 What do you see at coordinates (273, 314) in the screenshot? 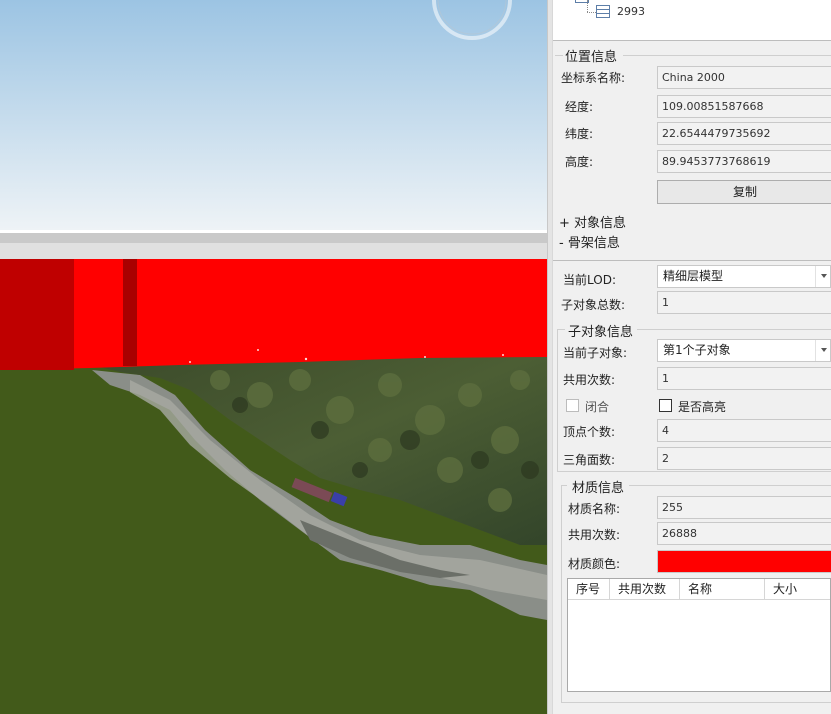
I see `highlighted-object` at bounding box center [273, 314].